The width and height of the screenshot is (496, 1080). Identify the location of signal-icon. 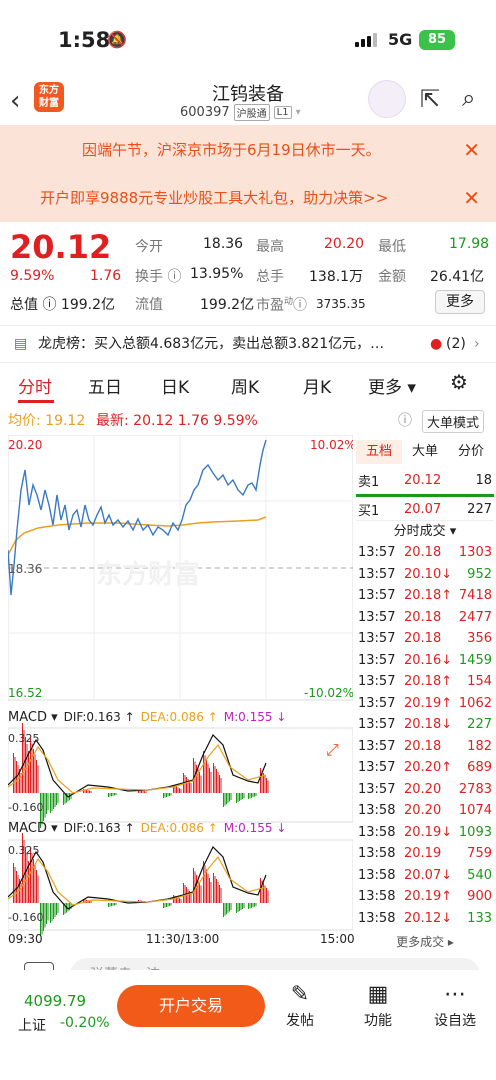
(366, 40).